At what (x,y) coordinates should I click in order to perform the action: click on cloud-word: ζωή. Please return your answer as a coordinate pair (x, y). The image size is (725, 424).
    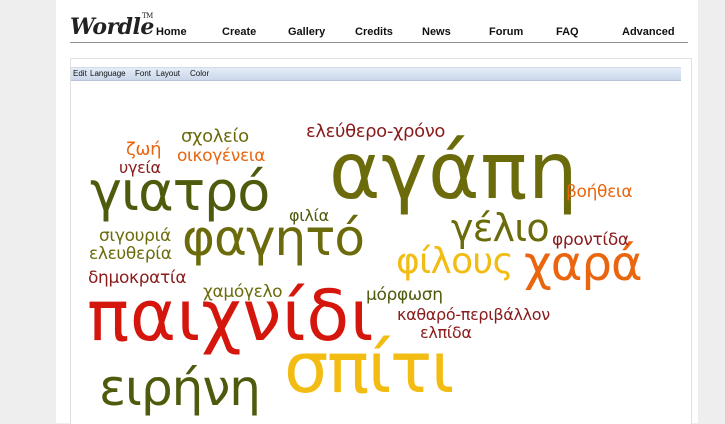
    Looking at the image, I should click on (144, 149).